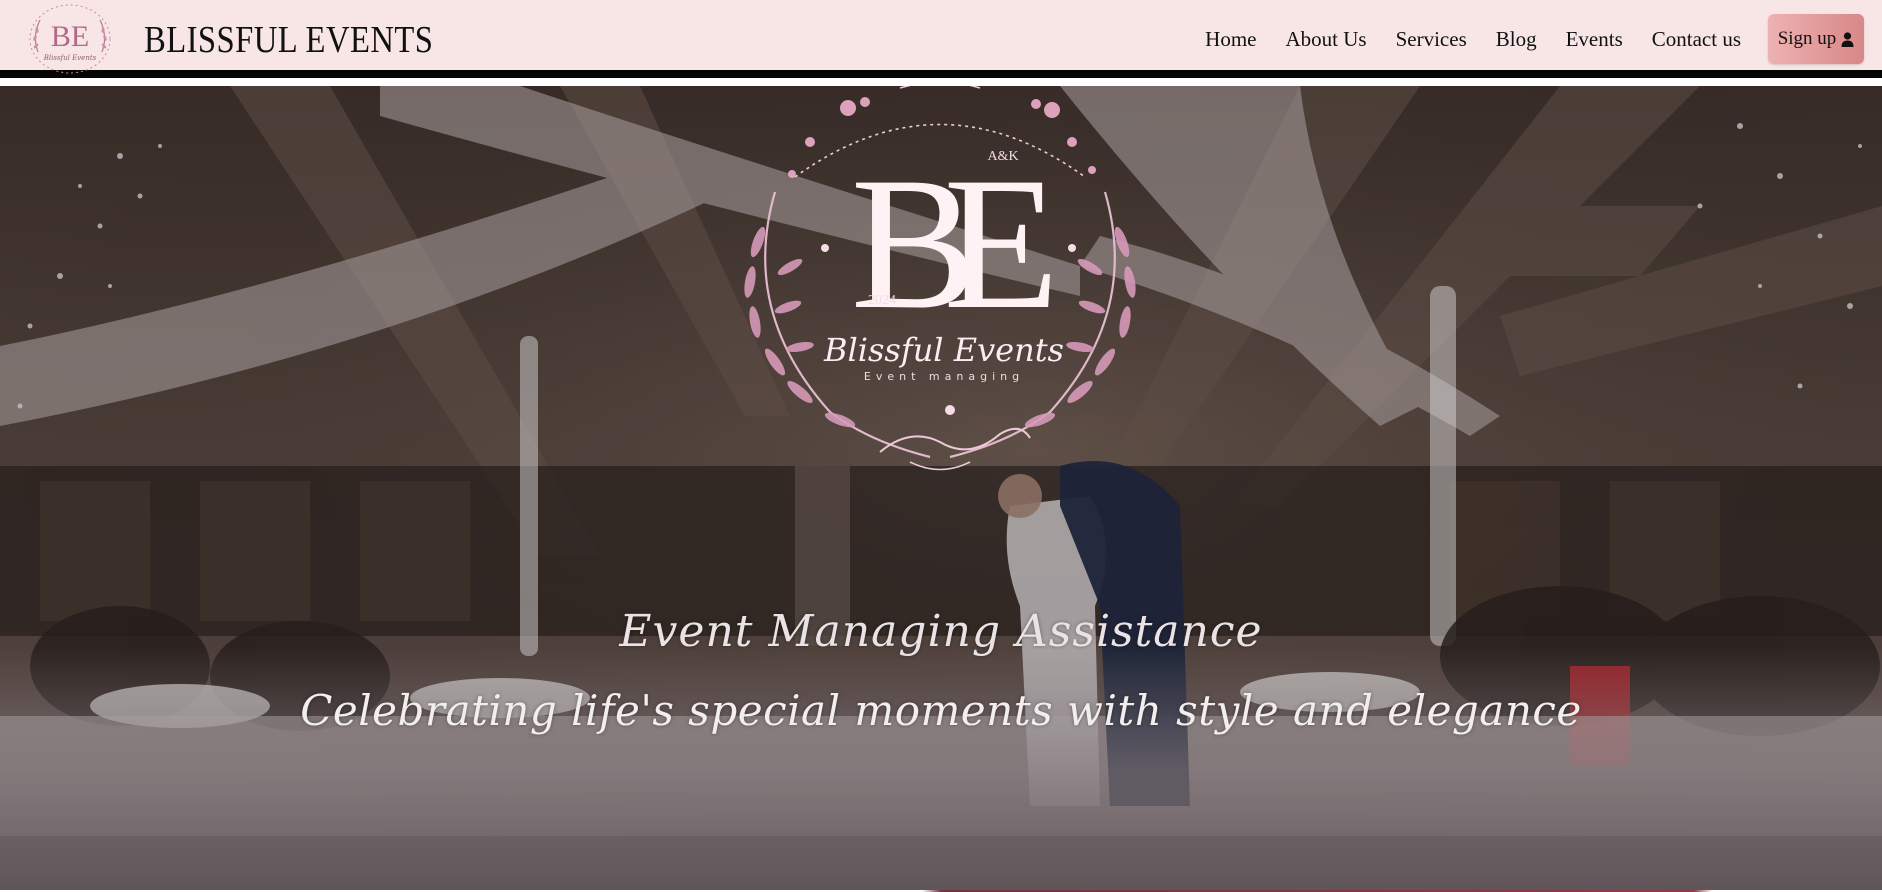 Image resolution: width=1882 pixels, height=892 pixels. Describe the element at coordinates (951, 244) in the screenshot. I see `hero-logo-monogram: BE` at that location.